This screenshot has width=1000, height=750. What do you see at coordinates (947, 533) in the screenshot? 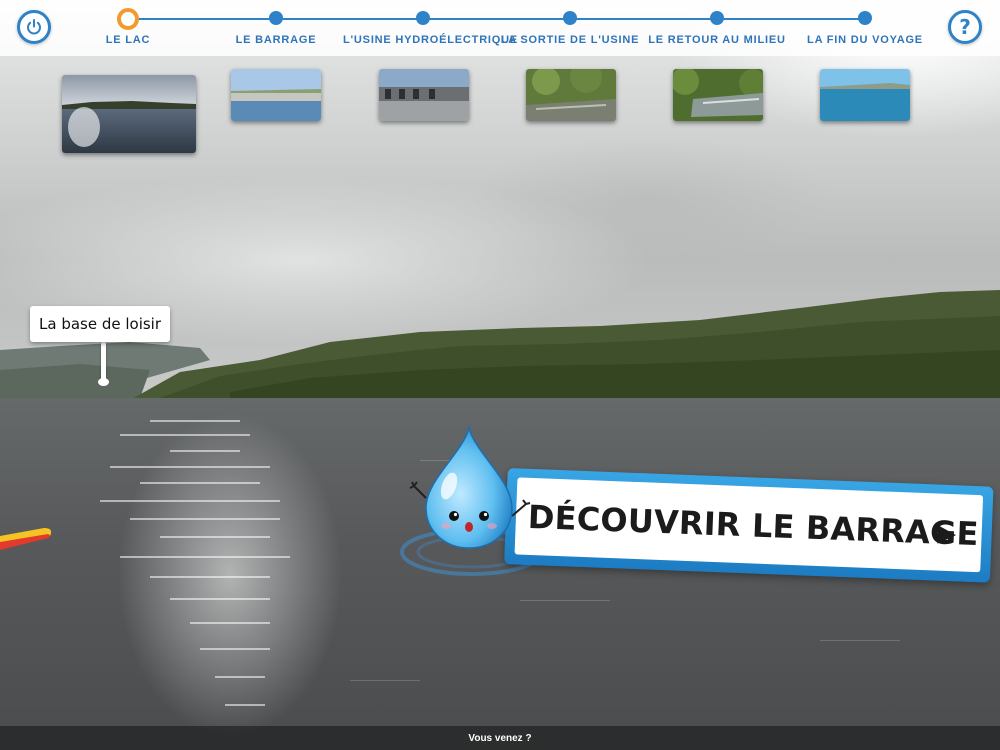
I see `play-arrow-icon: ▶` at bounding box center [947, 533].